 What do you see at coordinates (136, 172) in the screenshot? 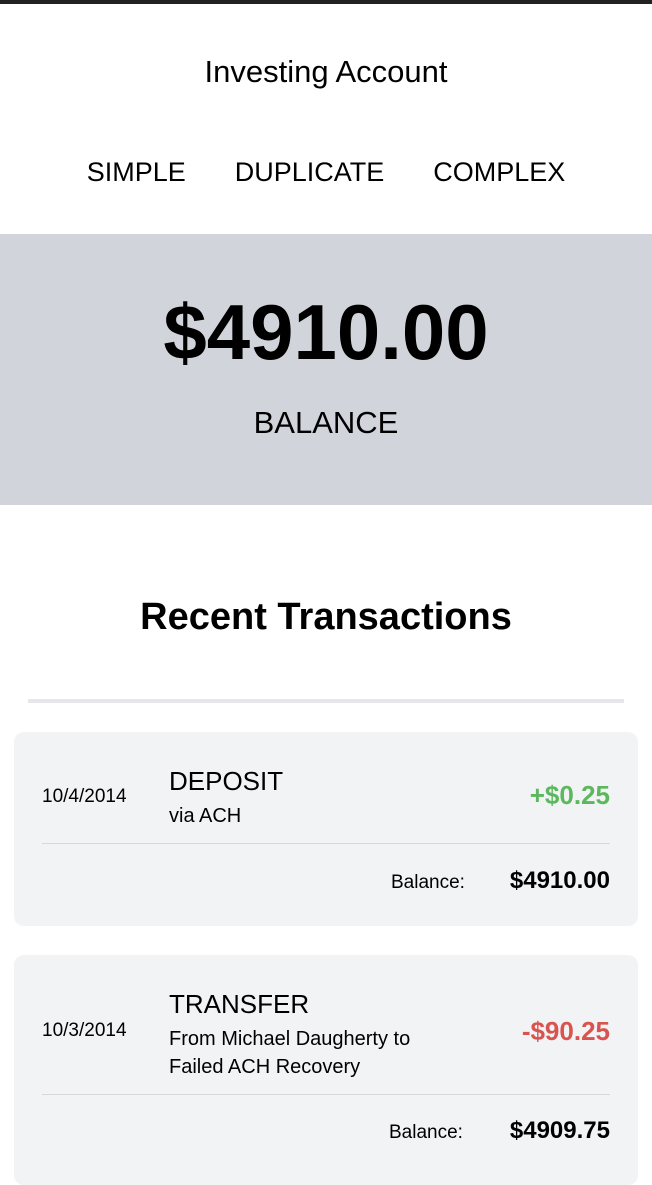
I see `tab-simple: SIMPLE` at bounding box center [136, 172].